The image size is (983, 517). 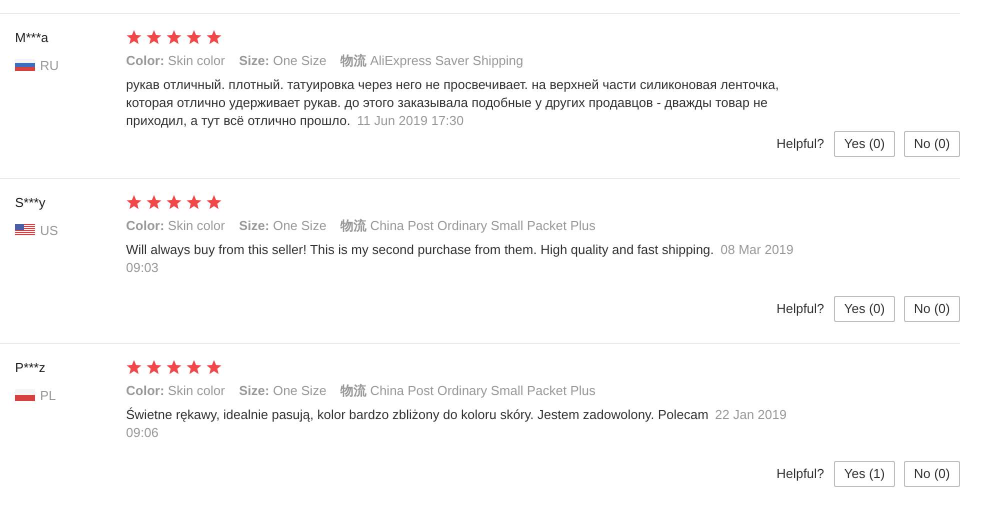 I want to click on user-name: S***y, so click(x=30, y=203).